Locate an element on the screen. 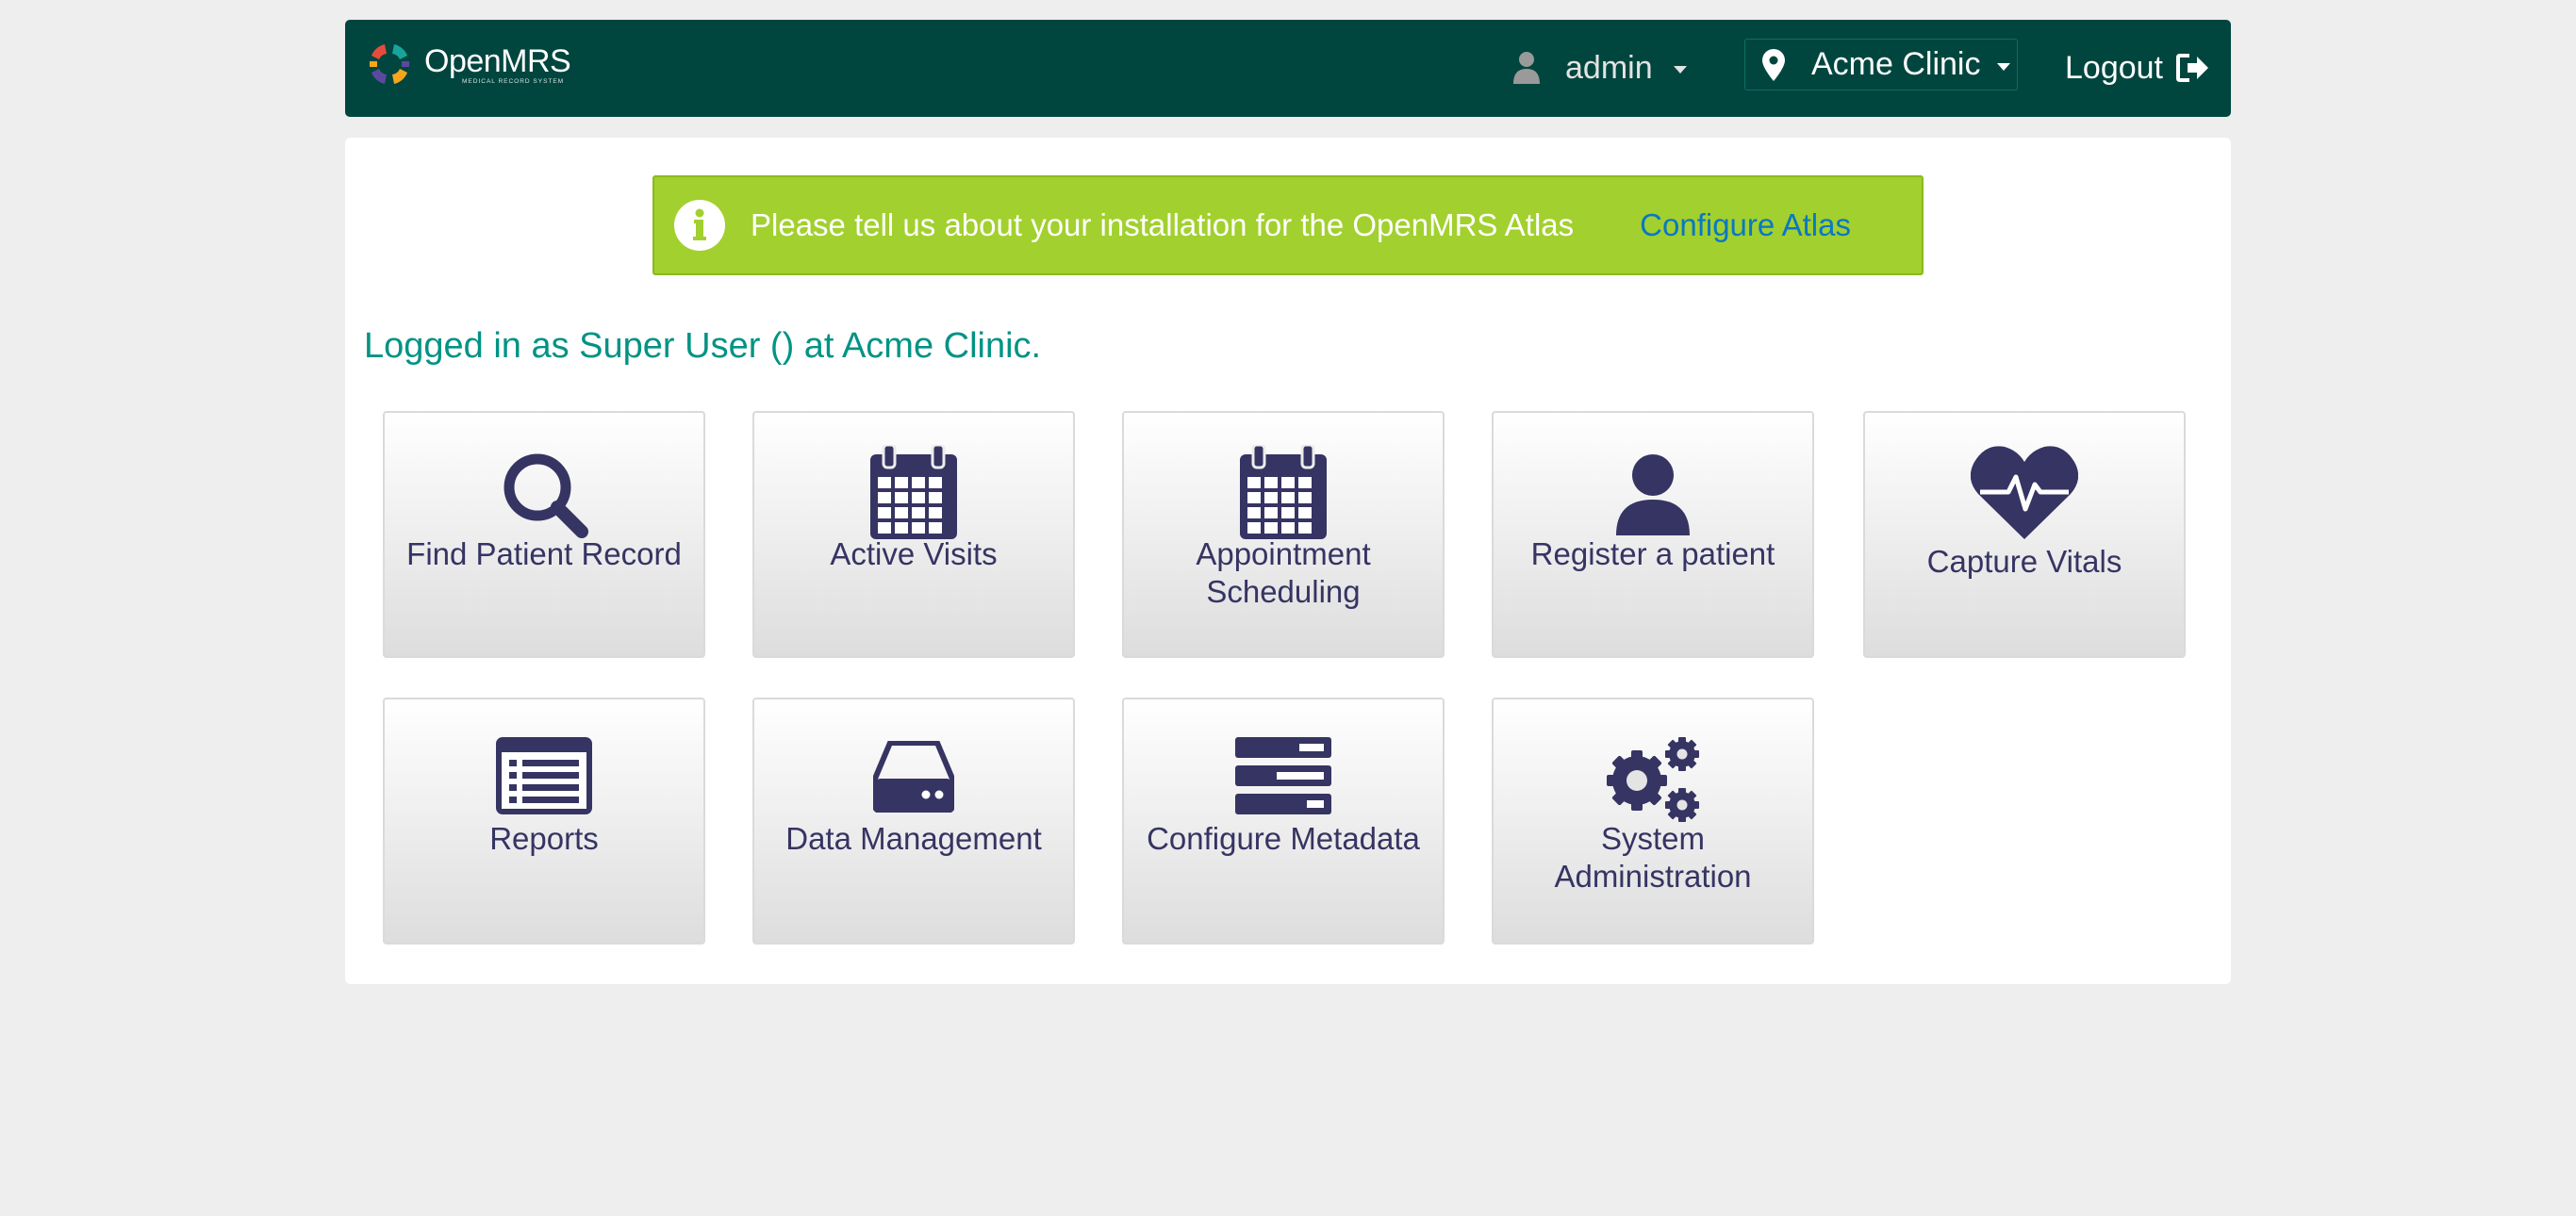 This screenshot has height=1216, width=2576. openmrs-logo: OpenMRS MEDICAL RECORD SYSTEM is located at coordinates (467, 64).